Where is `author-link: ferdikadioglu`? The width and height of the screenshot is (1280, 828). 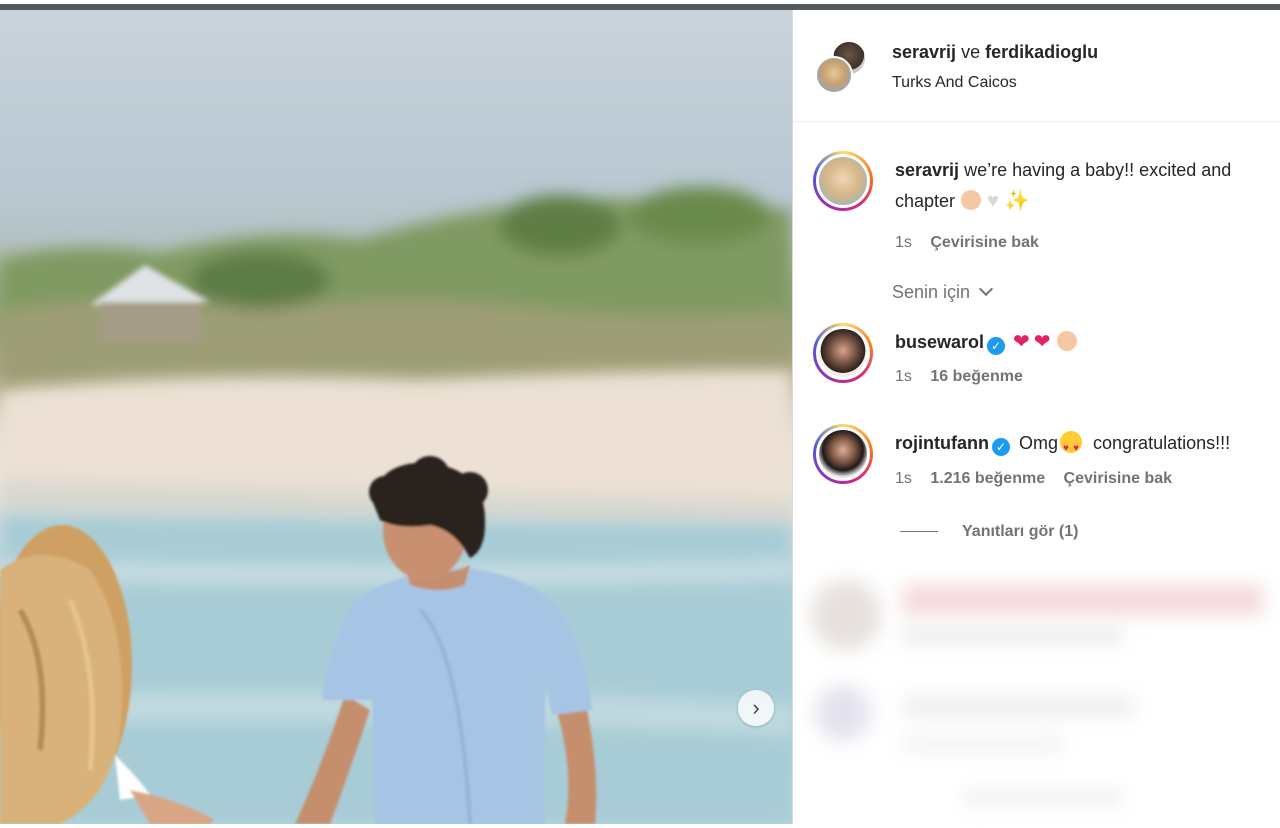
author-link: ferdikadioglu is located at coordinates (1041, 52).